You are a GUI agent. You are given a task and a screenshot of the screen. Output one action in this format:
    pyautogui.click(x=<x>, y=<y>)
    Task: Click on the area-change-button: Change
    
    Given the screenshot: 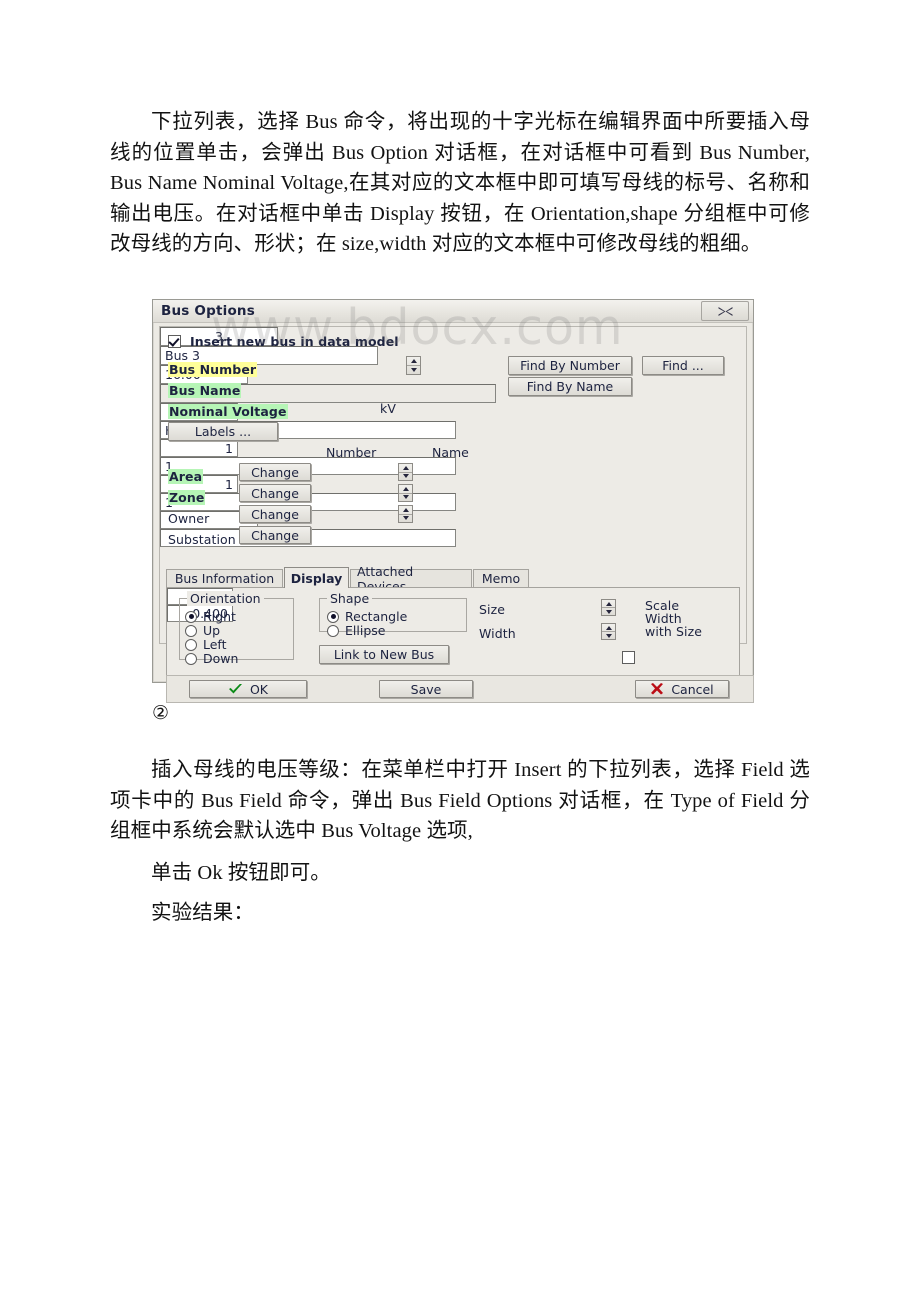 What is the action you would take?
    pyautogui.click(x=275, y=472)
    